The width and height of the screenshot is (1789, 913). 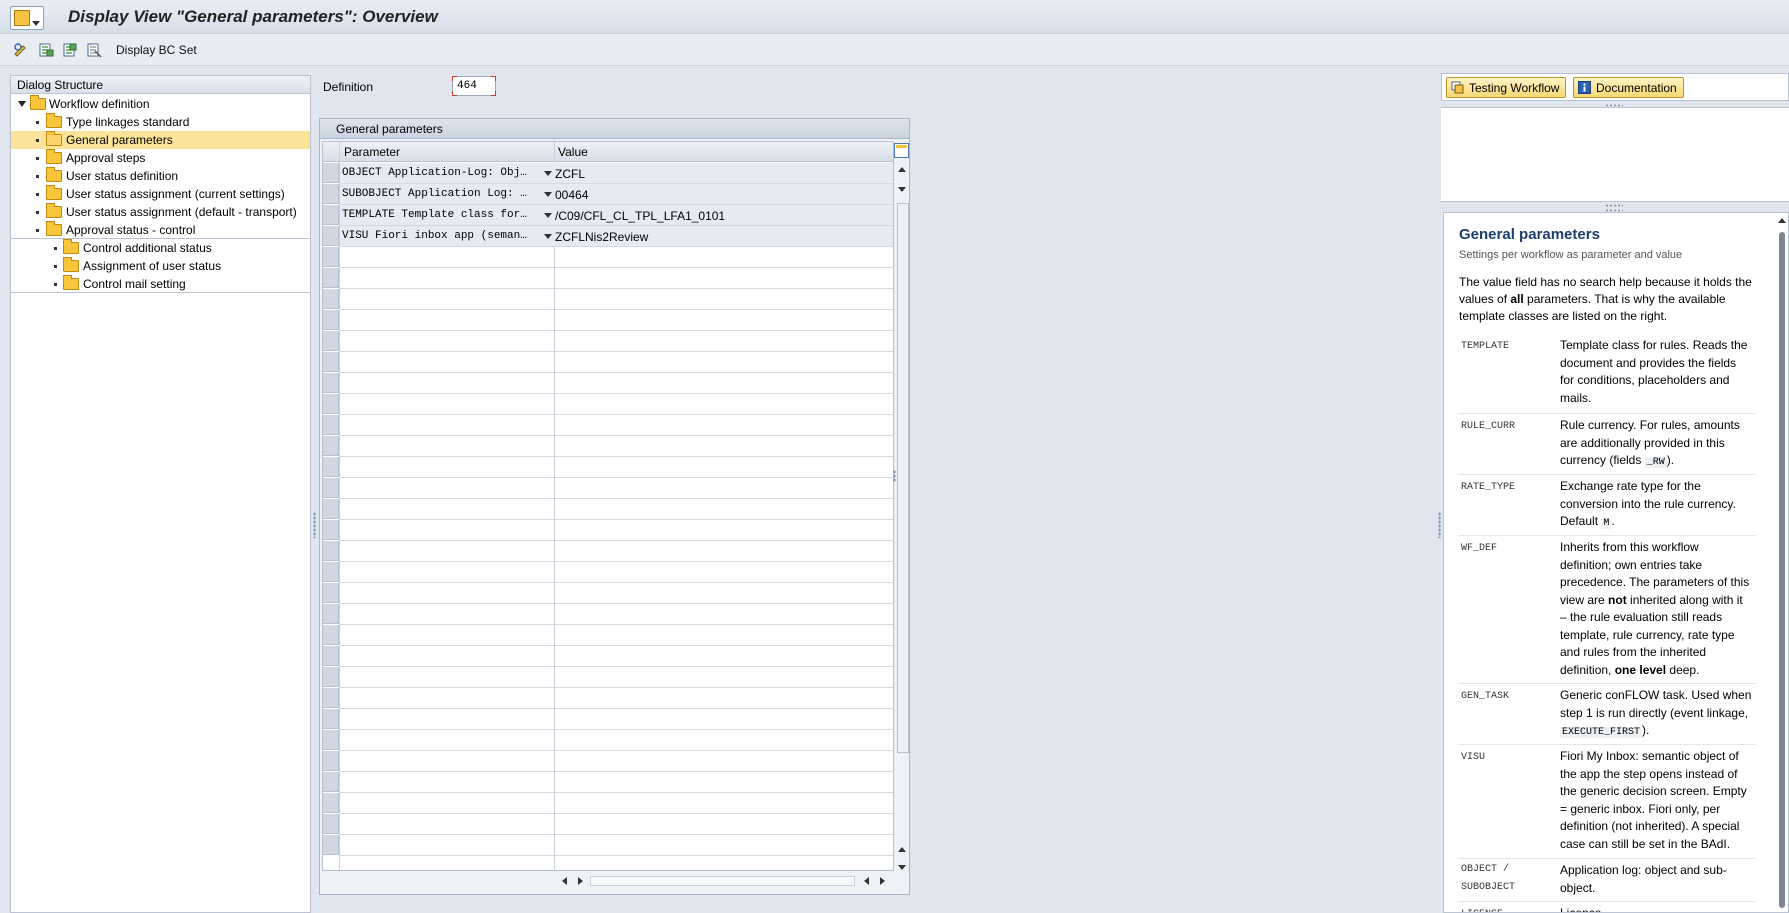 What do you see at coordinates (640, 216) in the screenshot?
I see `value-cell: /C09/CFL_CL_TPL_LFA1_0101` at bounding box center [640, 216].